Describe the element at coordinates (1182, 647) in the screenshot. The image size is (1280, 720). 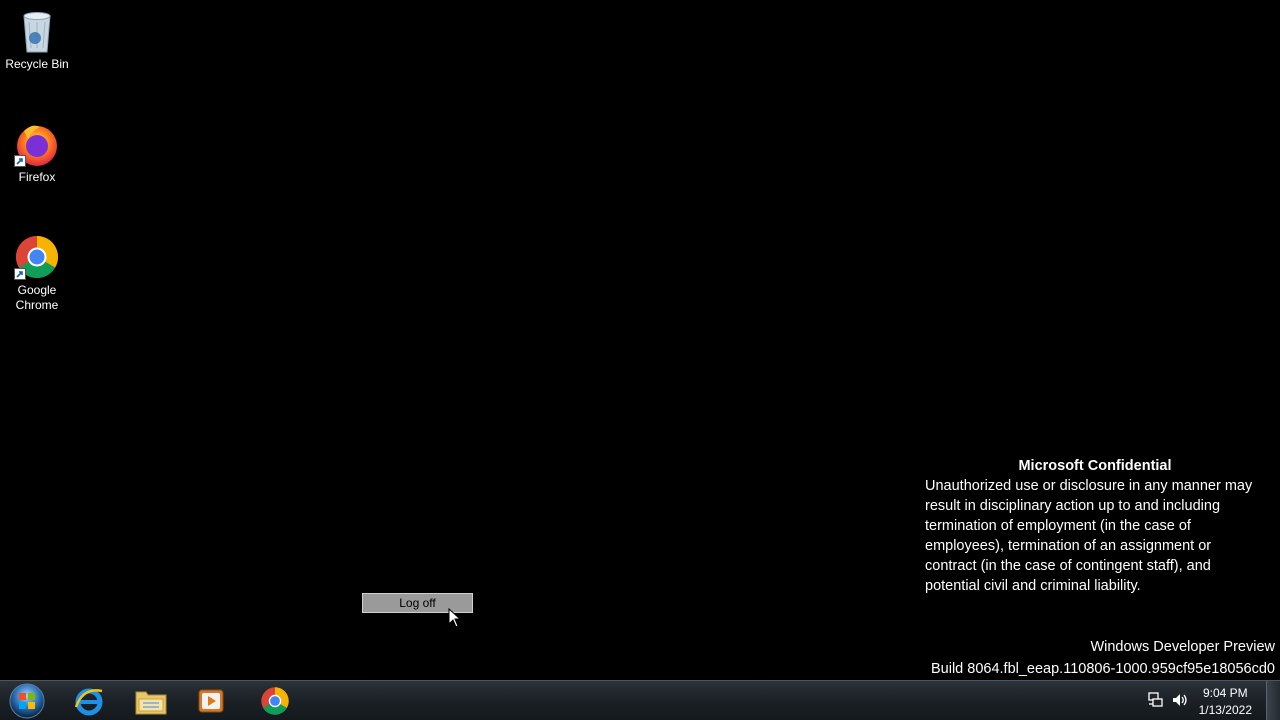
I see `watermark-edition: Windows Developer Preview` at that location.